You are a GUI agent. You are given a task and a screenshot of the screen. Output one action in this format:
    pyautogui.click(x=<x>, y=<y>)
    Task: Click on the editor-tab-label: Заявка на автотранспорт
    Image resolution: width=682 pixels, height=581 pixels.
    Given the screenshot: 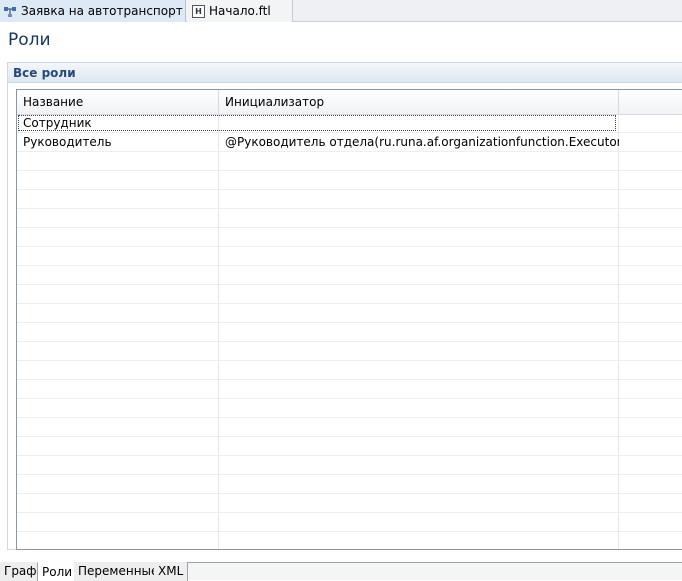 What is the action you would take?
    pyautogui.click(x=102, y=11)
    